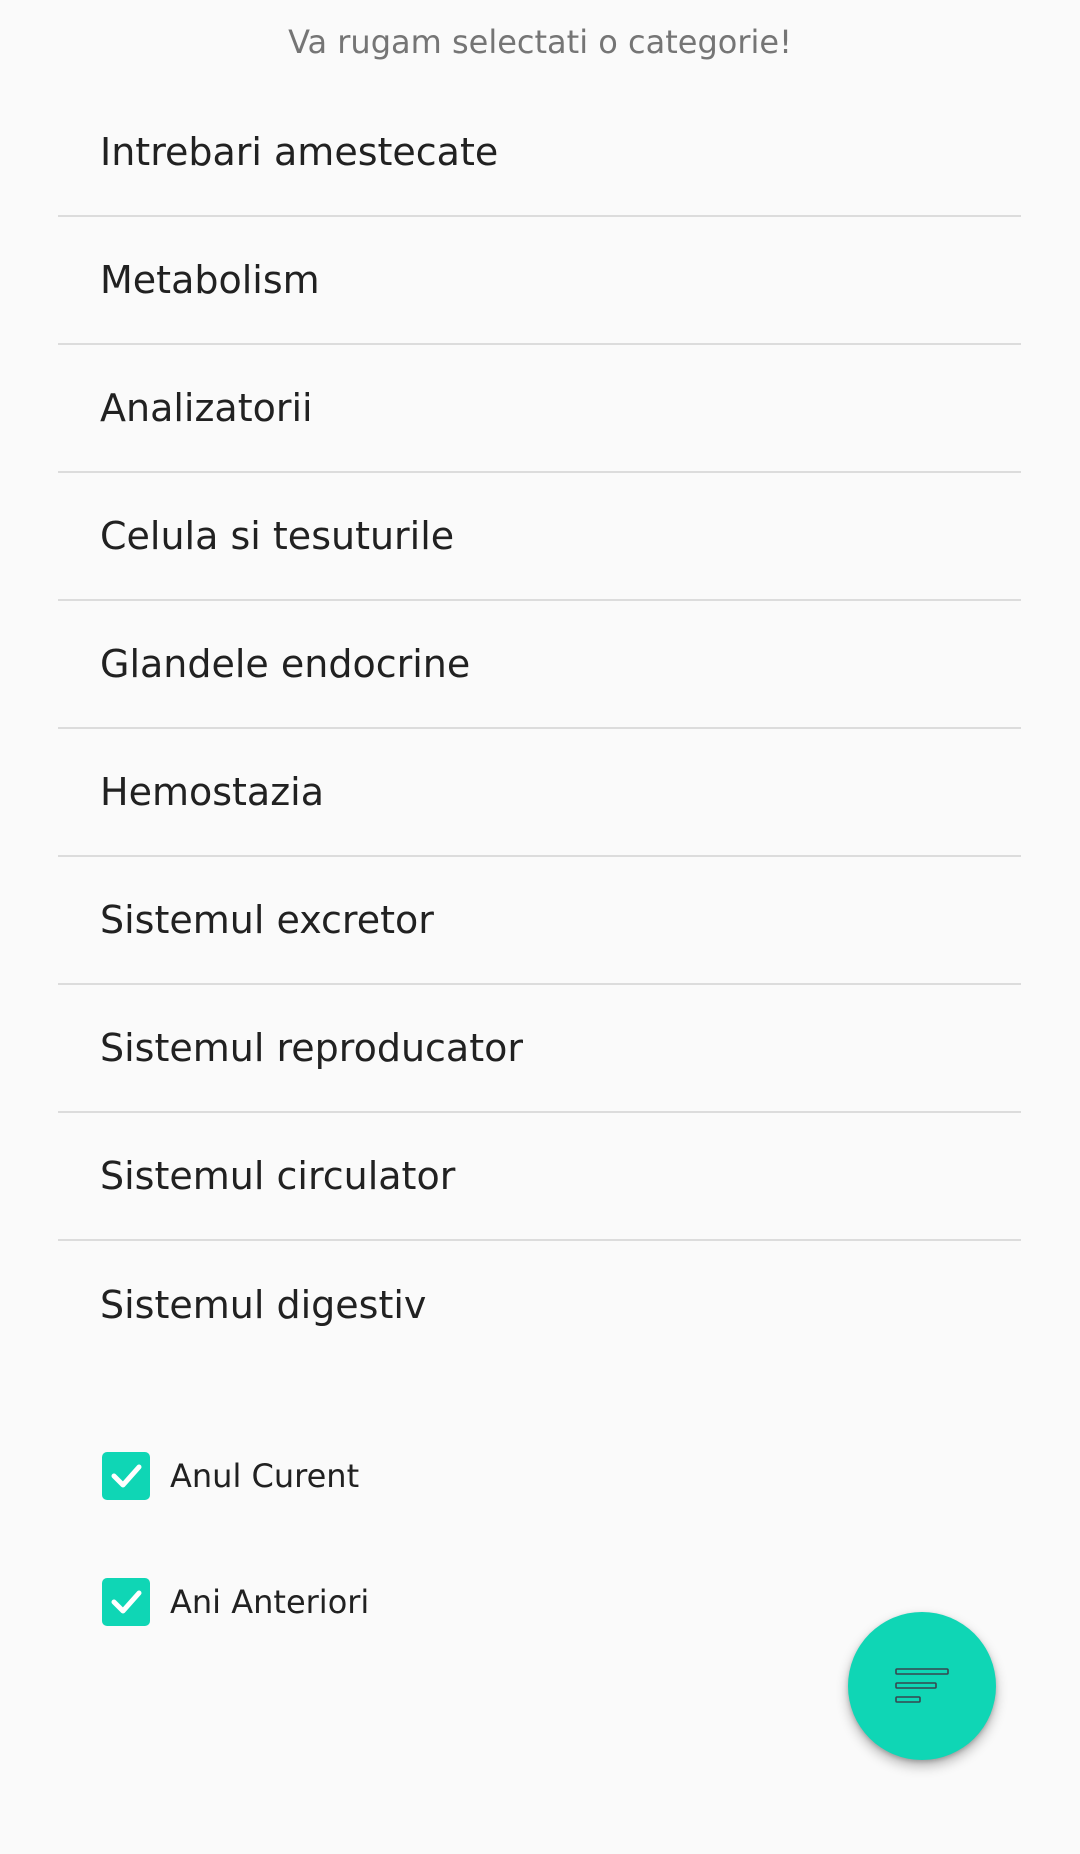 The height and width of the screenshot is (1854, 1080). Describe the element at coordinates (299, 152) in the screenshot. I see `category-label: Intrebari amestecate` at that location.